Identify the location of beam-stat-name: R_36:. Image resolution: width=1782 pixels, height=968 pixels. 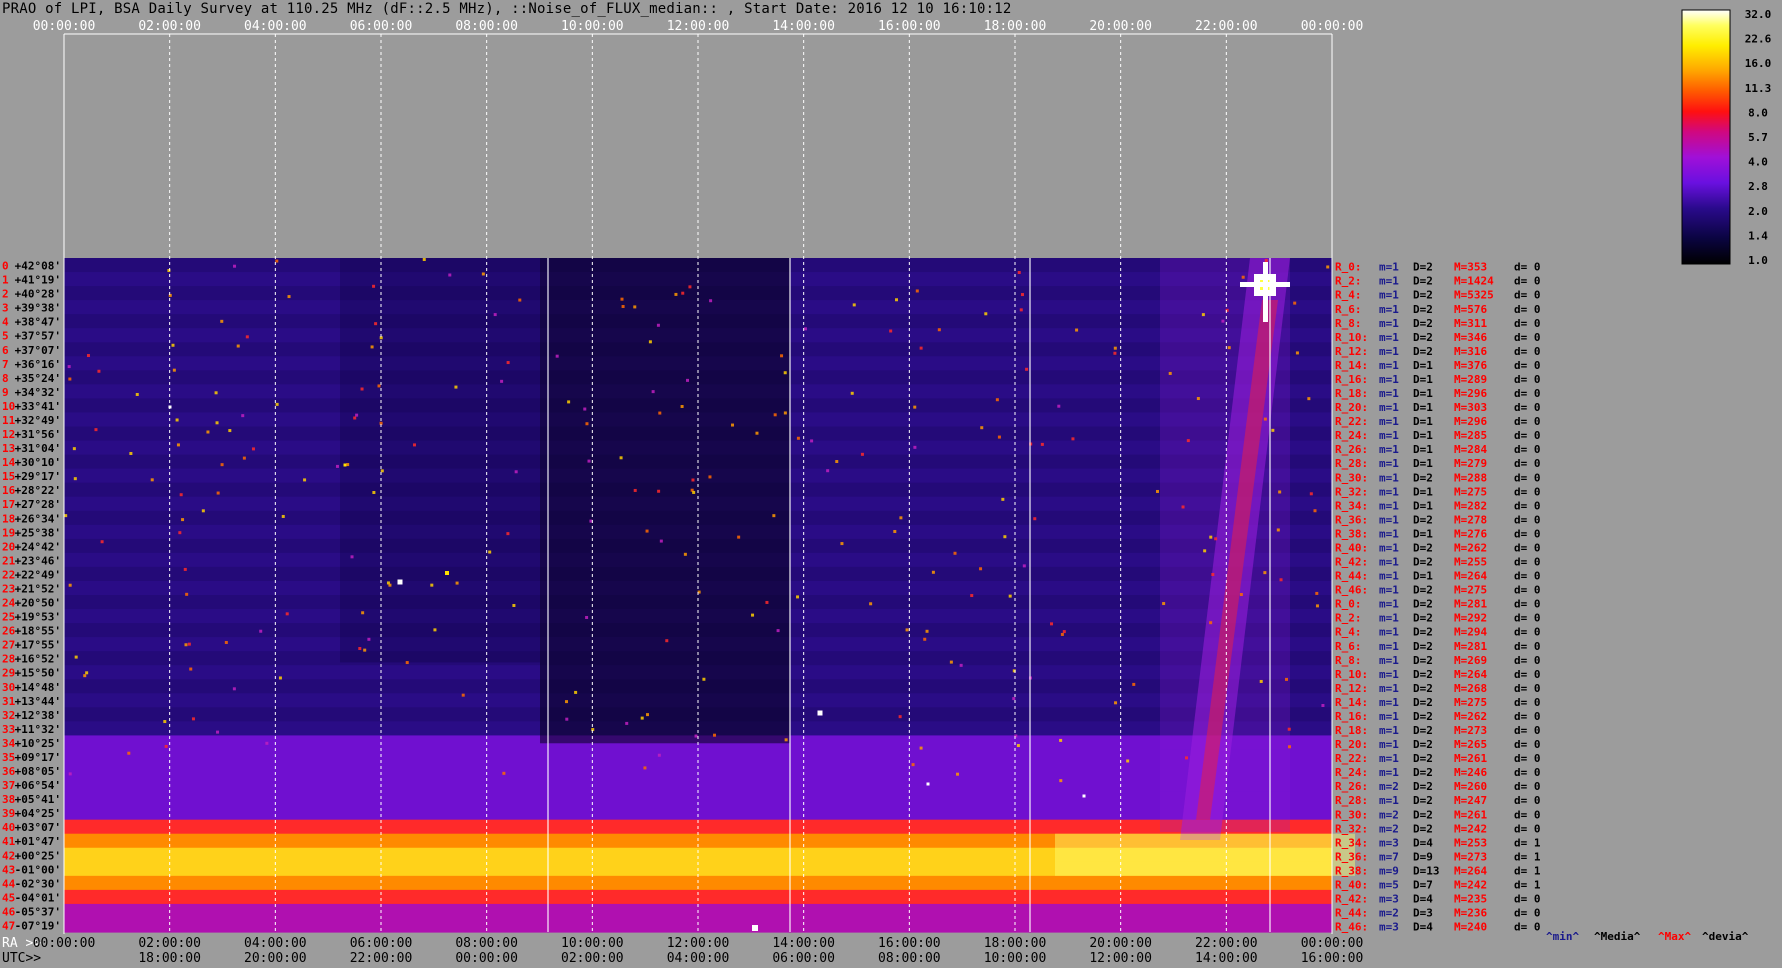
(1351, 519).